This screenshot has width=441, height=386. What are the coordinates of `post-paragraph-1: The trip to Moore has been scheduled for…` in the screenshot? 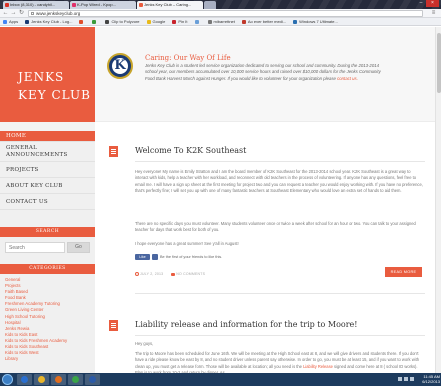 It's located at (279, 362).